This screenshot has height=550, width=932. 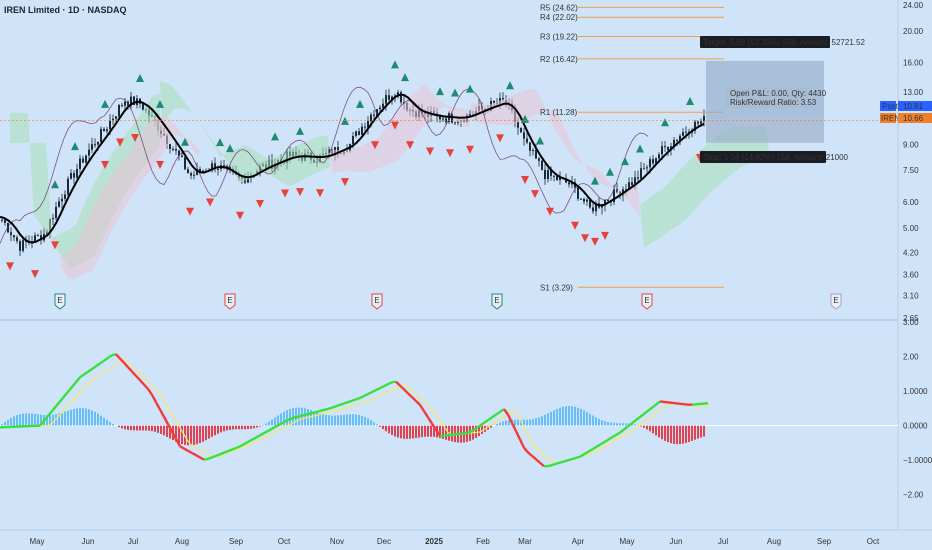 What do you see at coordinates (626, 541) in the screenshot?
I see `time-tick-label: May` at bounding box center [626, 541].